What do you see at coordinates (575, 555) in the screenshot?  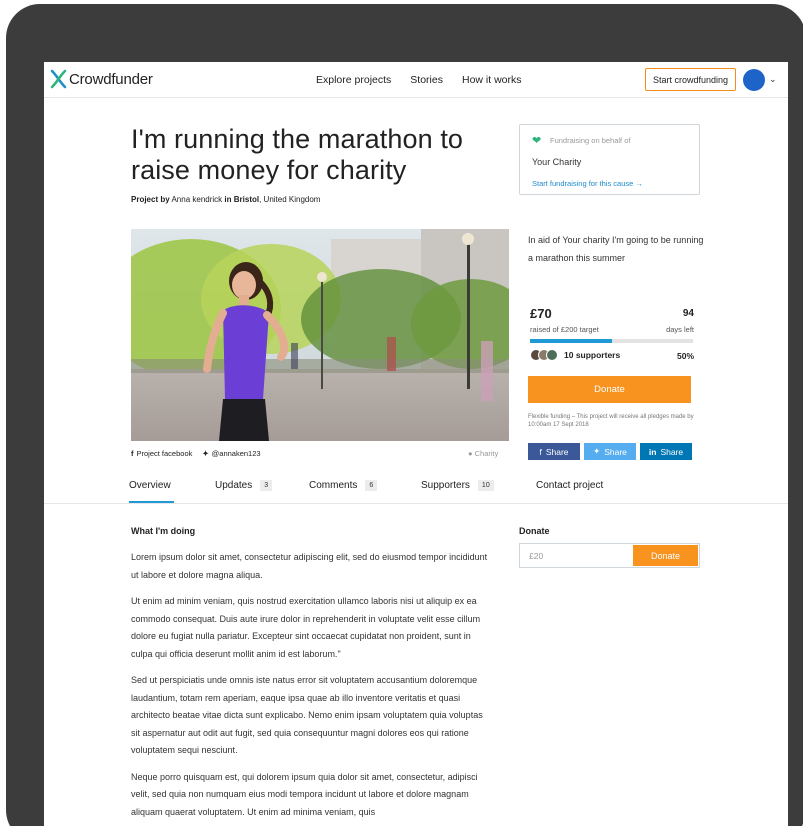 I see `donate-amount-input` at bounding box center [575, 555].